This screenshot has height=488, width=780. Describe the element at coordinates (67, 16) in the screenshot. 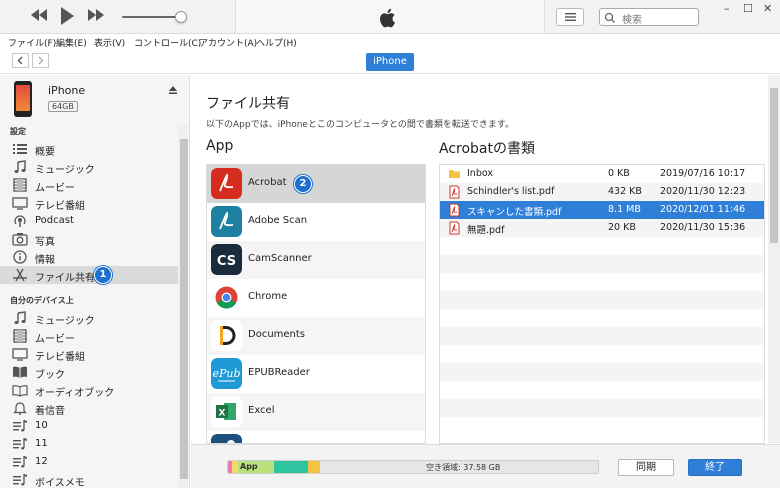

I see `play-icon` at that location.